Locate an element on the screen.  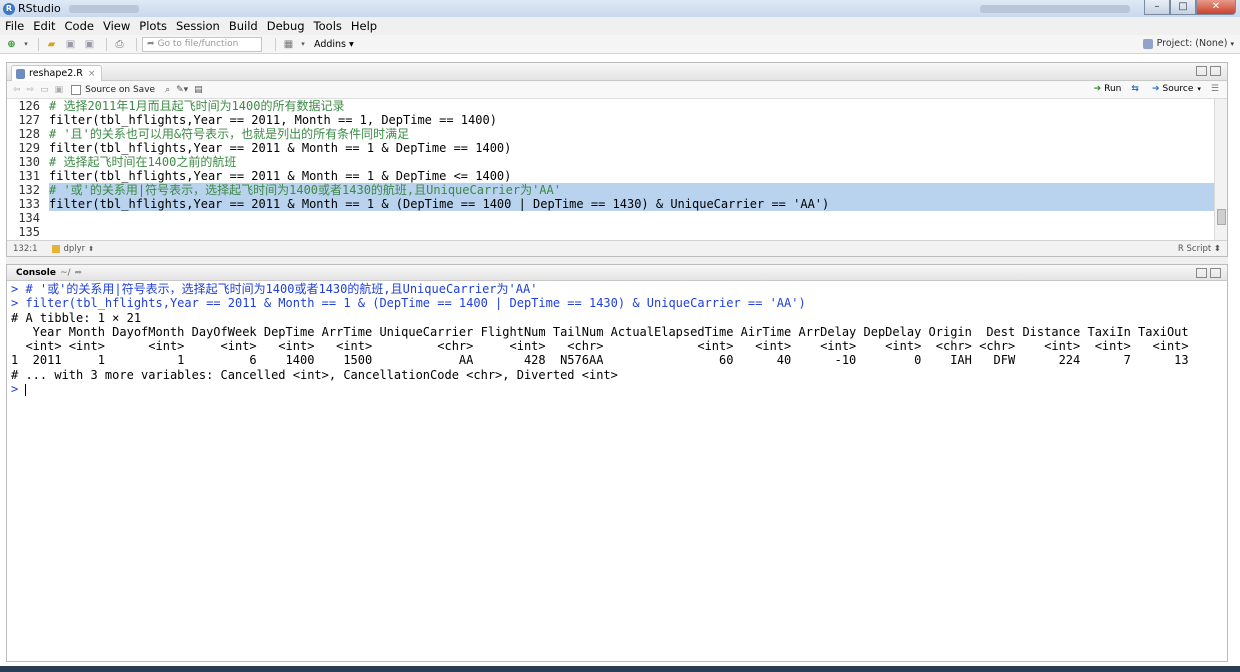
line-code: # 选择2011年1月而且起飞时间为1400的所有数据记录 is located at coordinates (197, 106).